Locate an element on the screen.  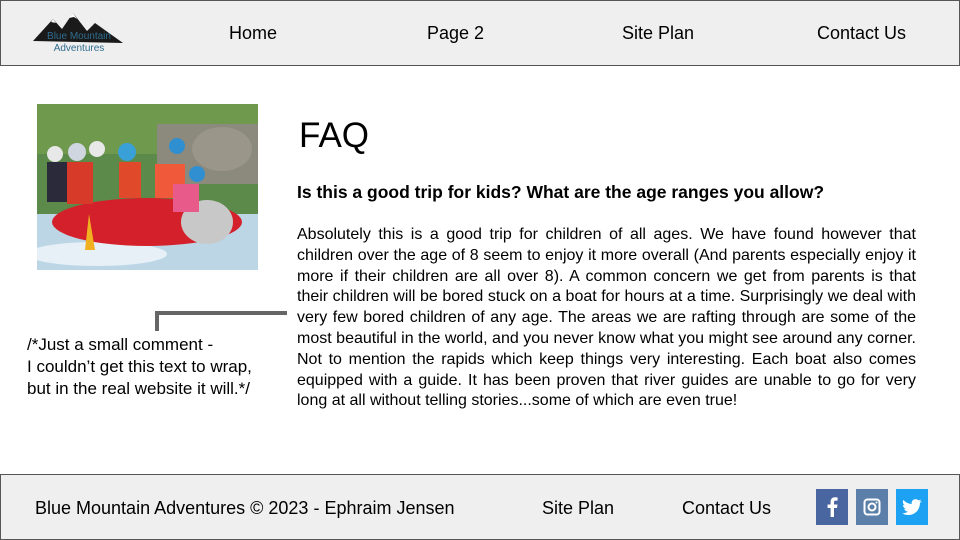
twitter-icon is located at coordinates (912, 507).